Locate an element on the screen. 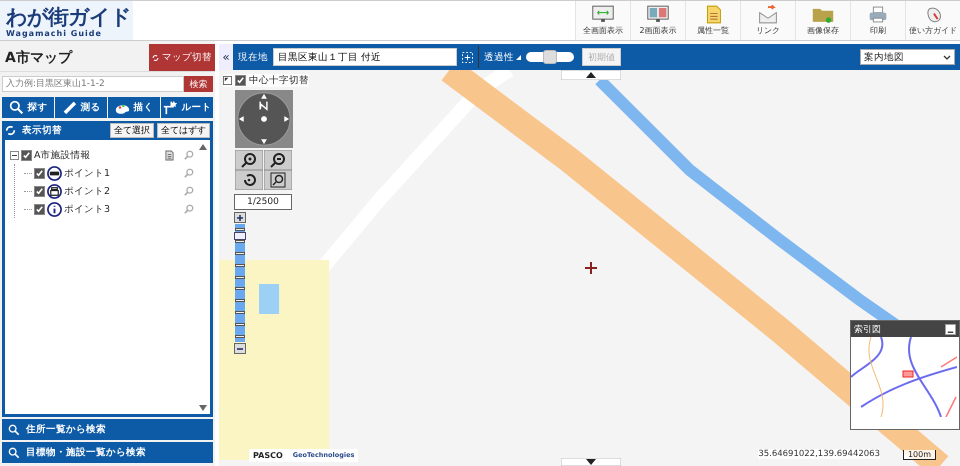 The width and height of the screenshot is (960, 466). toolbar-button: リンク is located at coordinates (767, 20).